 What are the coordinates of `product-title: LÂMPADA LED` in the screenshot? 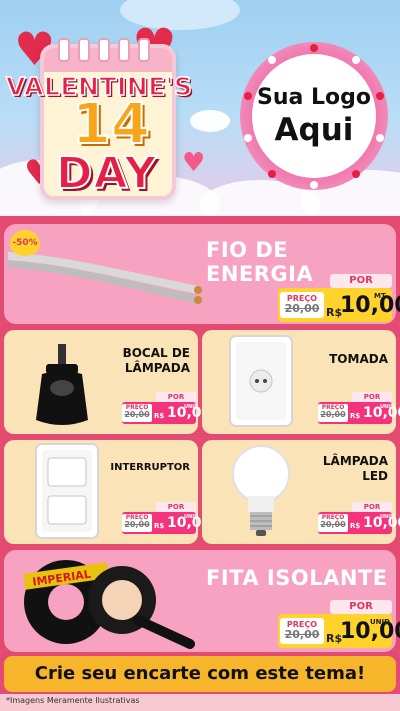 It's located at (355, 468).